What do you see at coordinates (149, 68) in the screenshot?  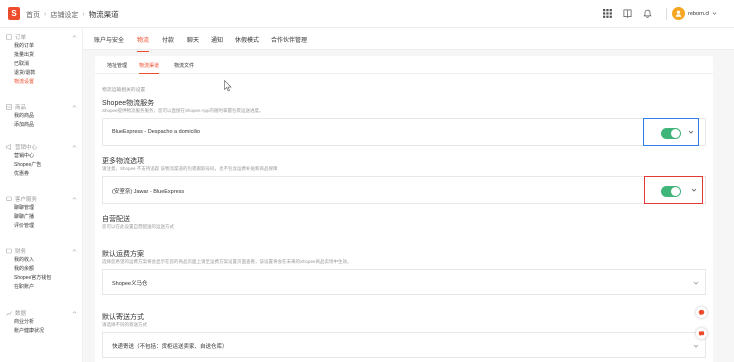 I see `subtab-channels: 物流渠道` at bounding box center [149, 68].